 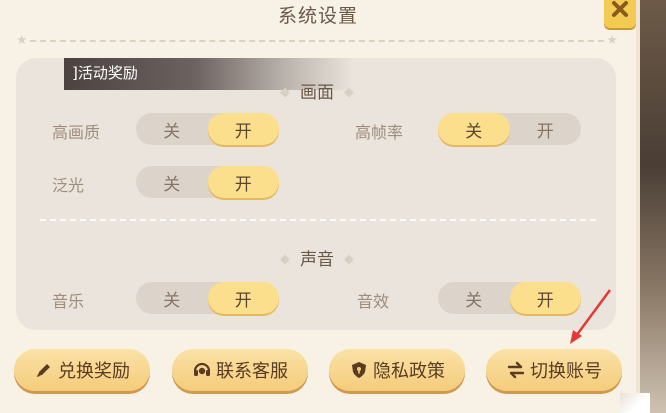 I want to click on background-scene, so click(x=651, y=206).